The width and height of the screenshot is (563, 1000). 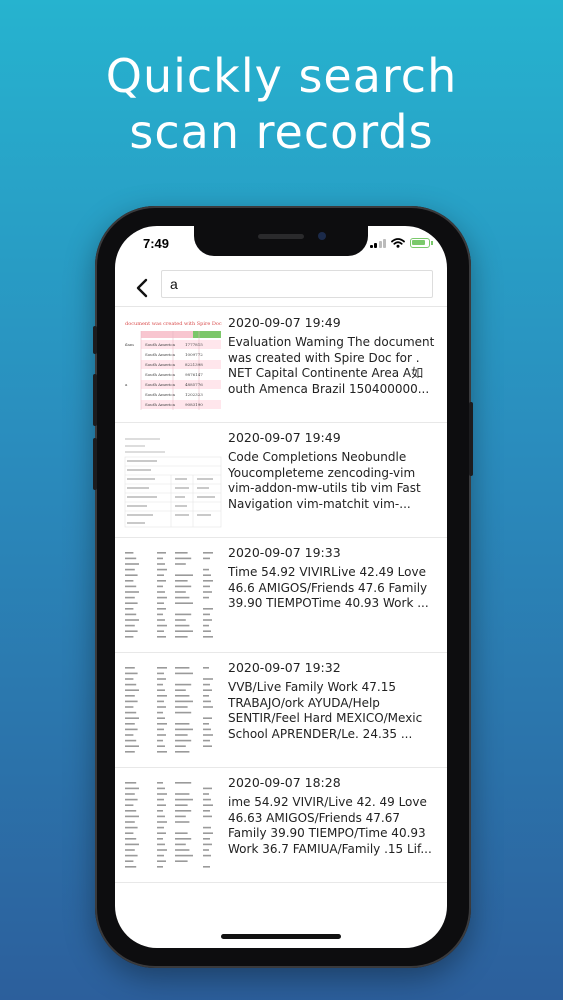 What do you see at coordinates (160, 404) in the screenshot?
I see `svg-text: South America` at bounding box center [160, 404].